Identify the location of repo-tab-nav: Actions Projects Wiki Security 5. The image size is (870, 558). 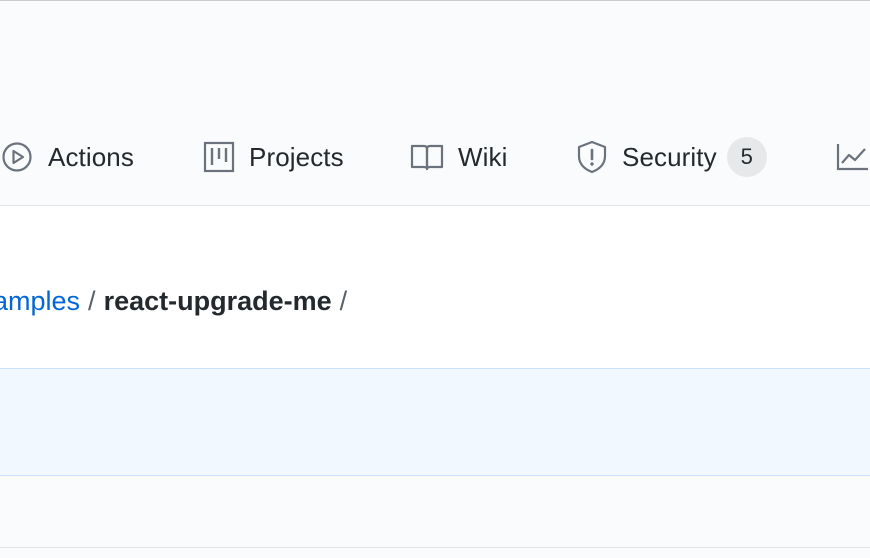
(435, 157).